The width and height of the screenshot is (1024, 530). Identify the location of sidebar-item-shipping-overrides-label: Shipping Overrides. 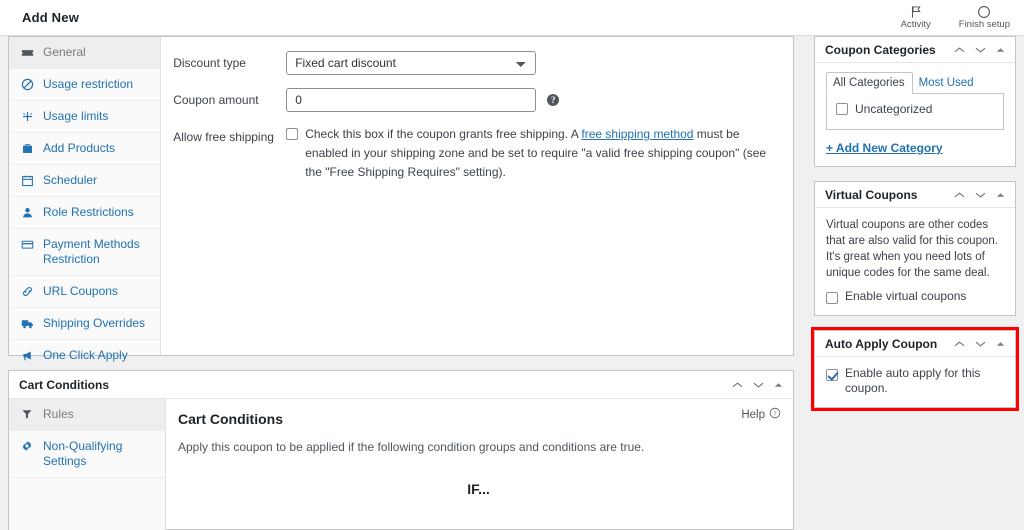
(94, 323).